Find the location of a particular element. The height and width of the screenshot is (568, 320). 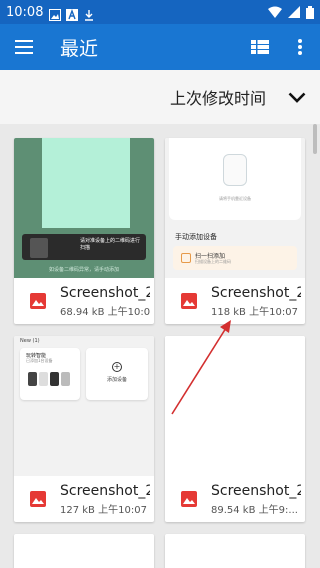

chevron-down-icon is located at coordinates (297, 97).